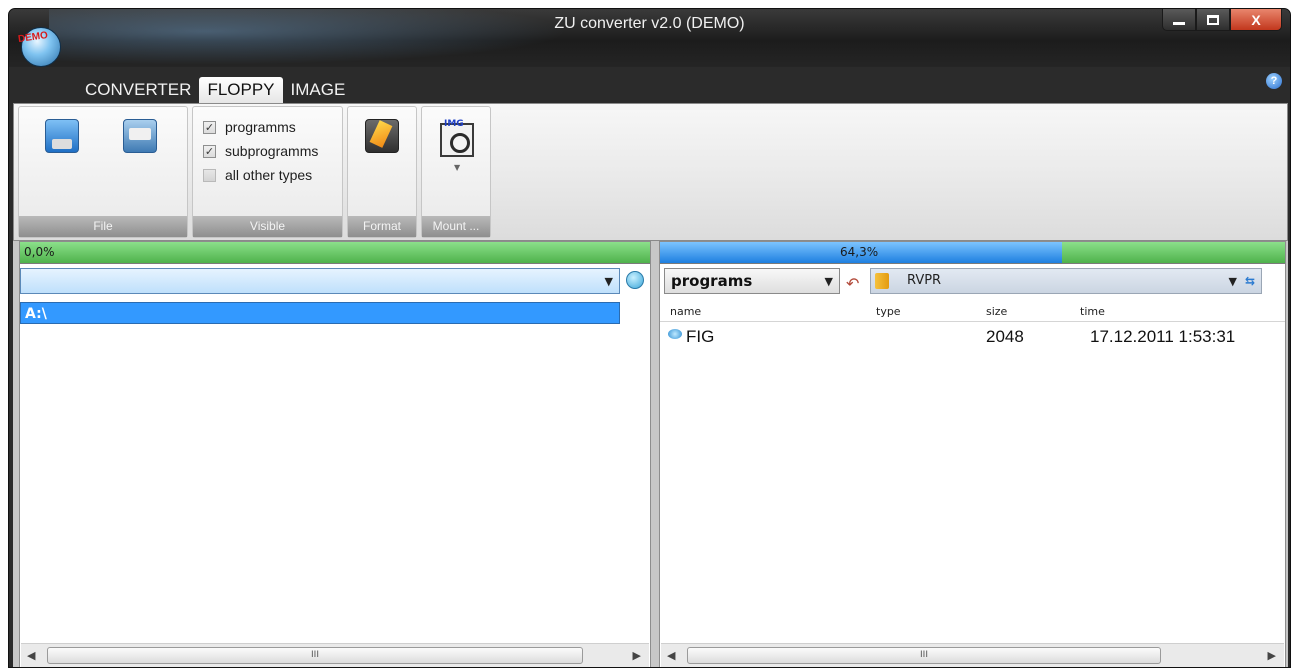 The height and width of the screenshot is (670, 1297). What do you see at coordinates (649, 38) in the screenshot?
I see `title-bar: DEMO ZU converter v2.0 (DEMO) X` at bounding box center [649, 38].